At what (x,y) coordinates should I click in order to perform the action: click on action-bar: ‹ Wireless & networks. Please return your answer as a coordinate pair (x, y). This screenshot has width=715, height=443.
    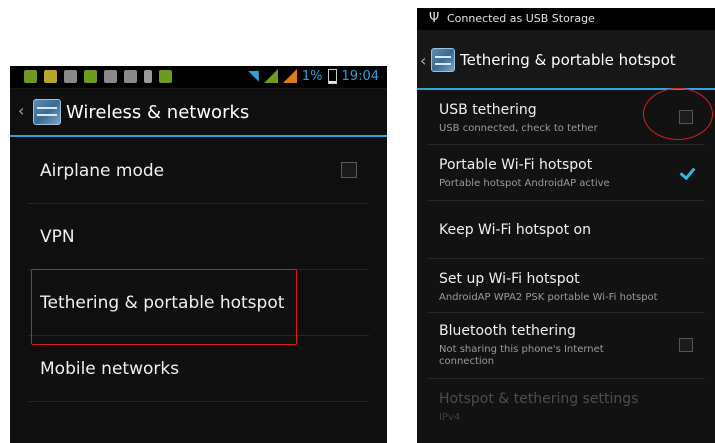
    Looking at the image, I should click on (198, 113).